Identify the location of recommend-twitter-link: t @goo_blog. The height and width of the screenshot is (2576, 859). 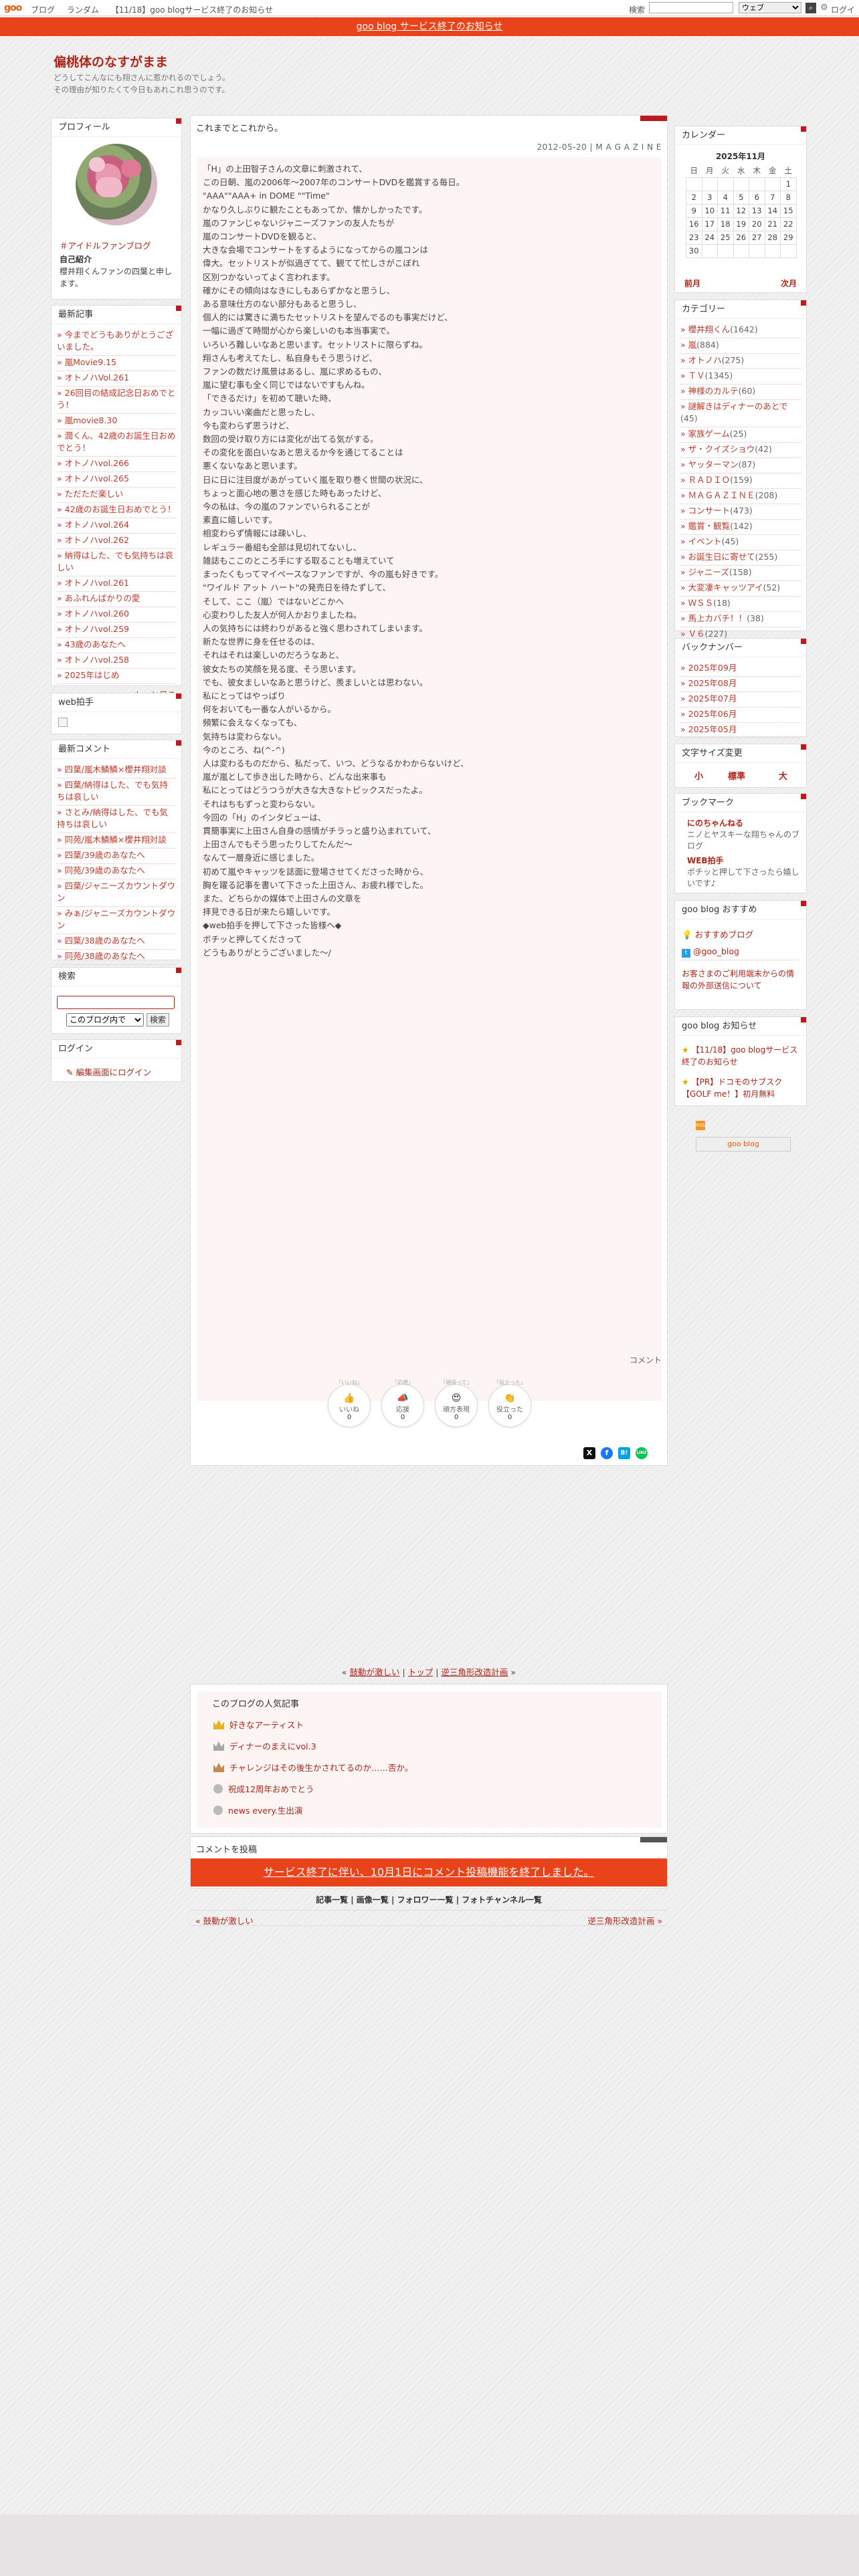
(710, 952).